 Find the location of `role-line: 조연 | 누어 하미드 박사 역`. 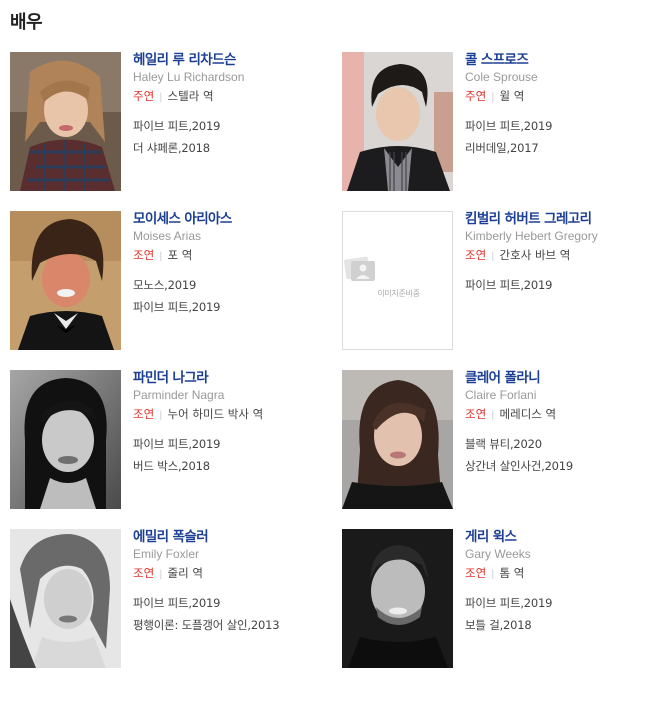

role-line: 조연 | 누어 하미드 박사 역 is located at coordinates (233, 415).